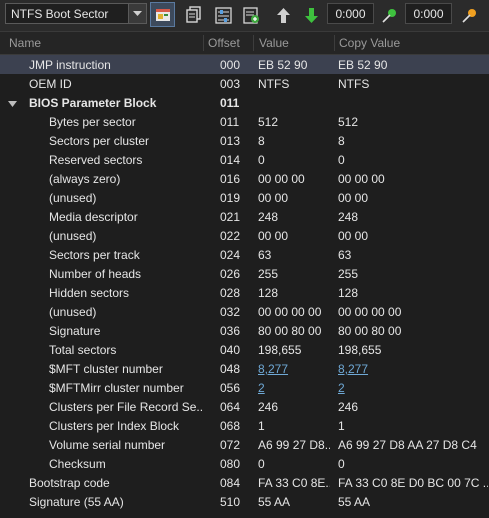 This screenshot has width=489, height=518. Describe the element at coordinates (413, 369) in the screenshot. I see `row-copy-value-link: 8,277` at that location.